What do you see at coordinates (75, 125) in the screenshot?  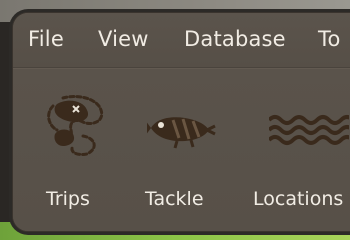 I see `trips-map-icon` at bounding box center [75, 125].